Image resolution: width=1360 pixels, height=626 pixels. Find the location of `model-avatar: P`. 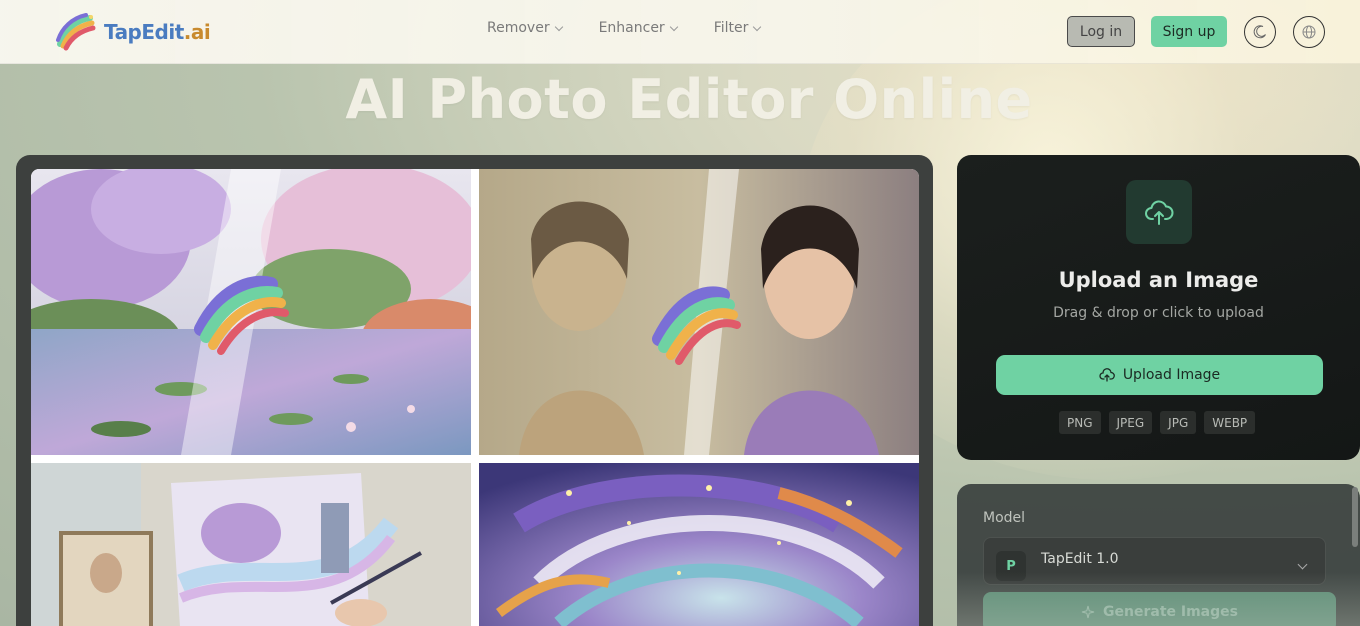

model-avatar: P is located at coordinates (1011, 566).